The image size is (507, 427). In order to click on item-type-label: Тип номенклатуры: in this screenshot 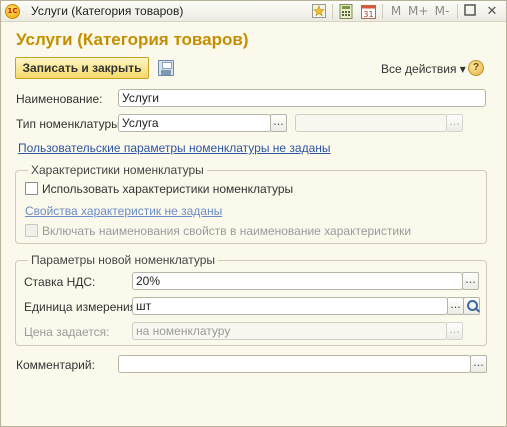, I will do `click(70, 124)`.